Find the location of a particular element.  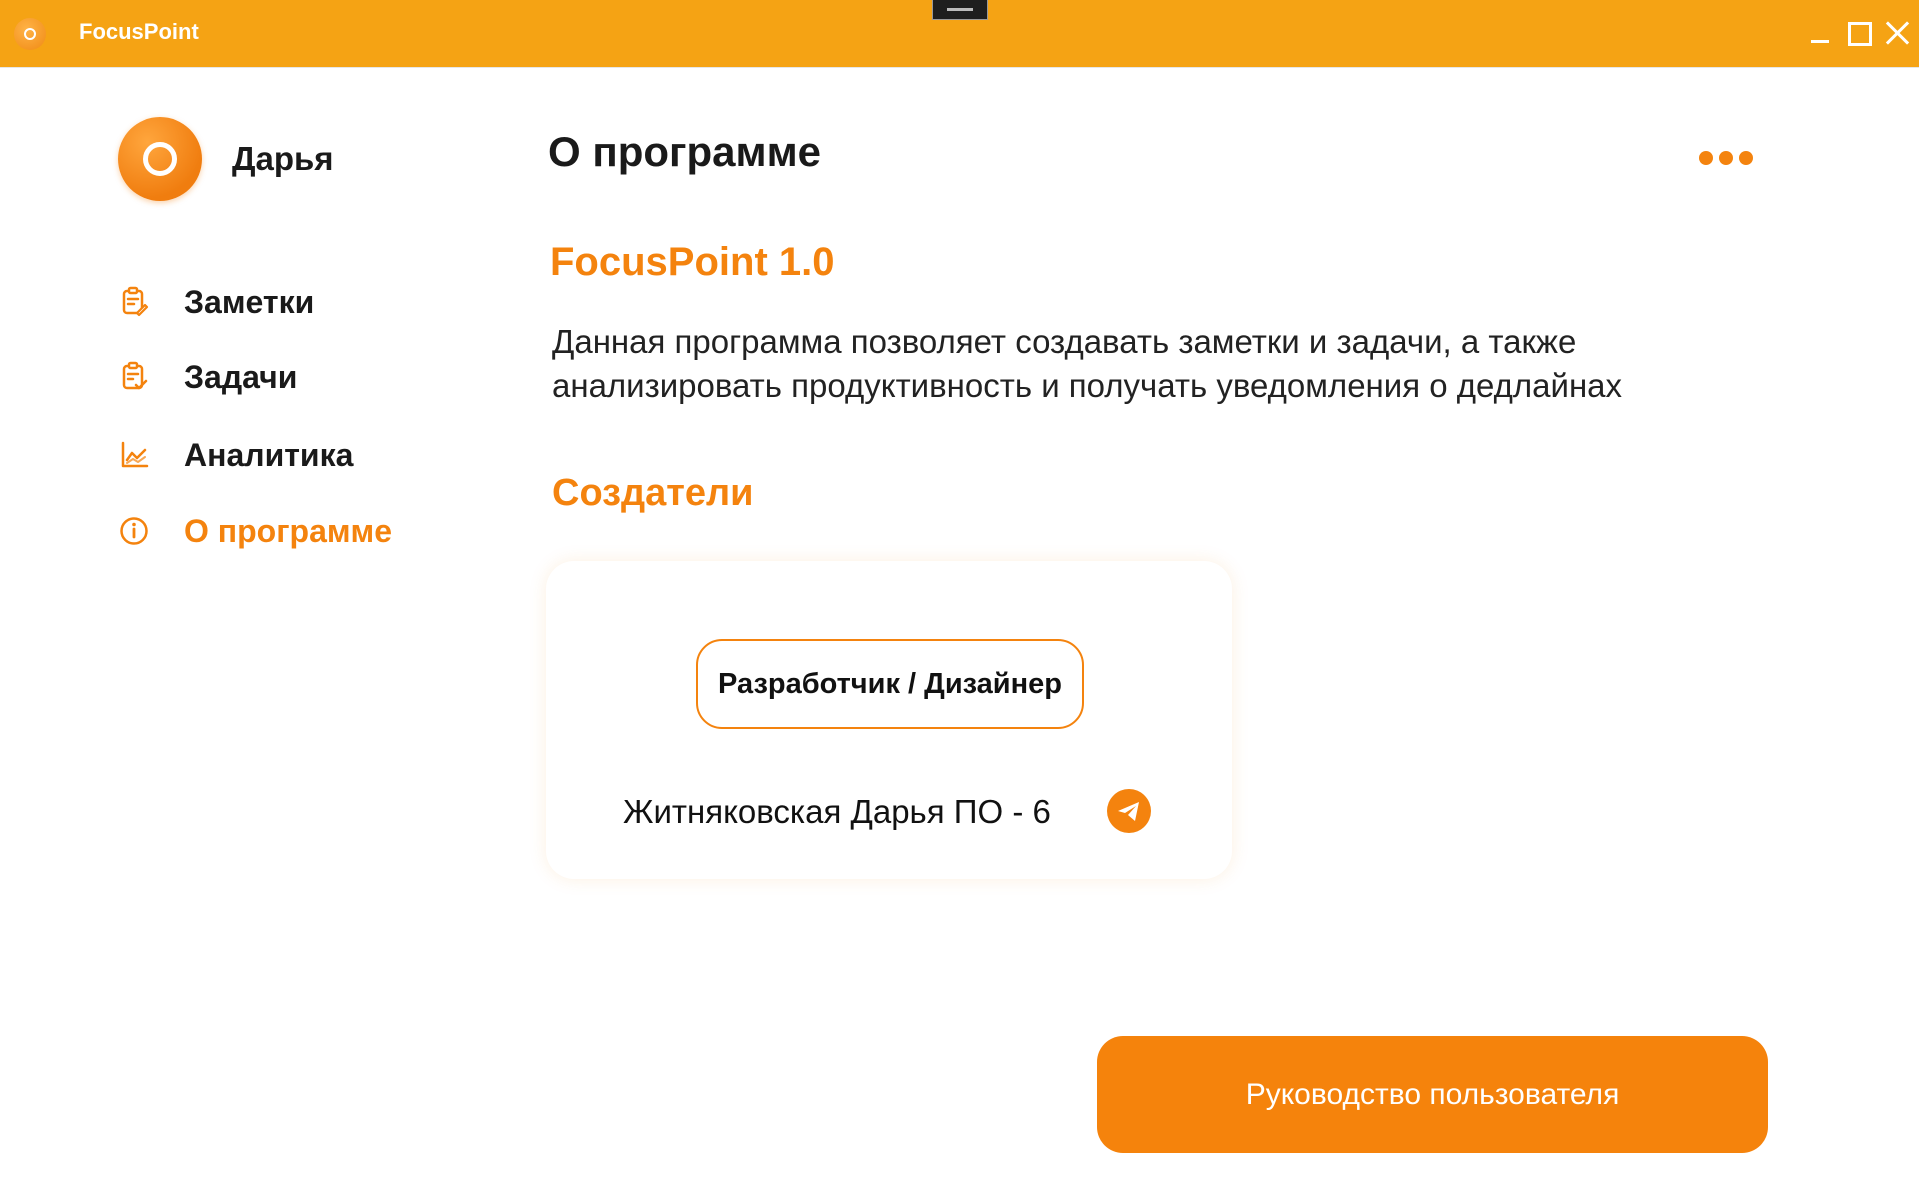

tasks-icon is located at coordinates (135, 375).